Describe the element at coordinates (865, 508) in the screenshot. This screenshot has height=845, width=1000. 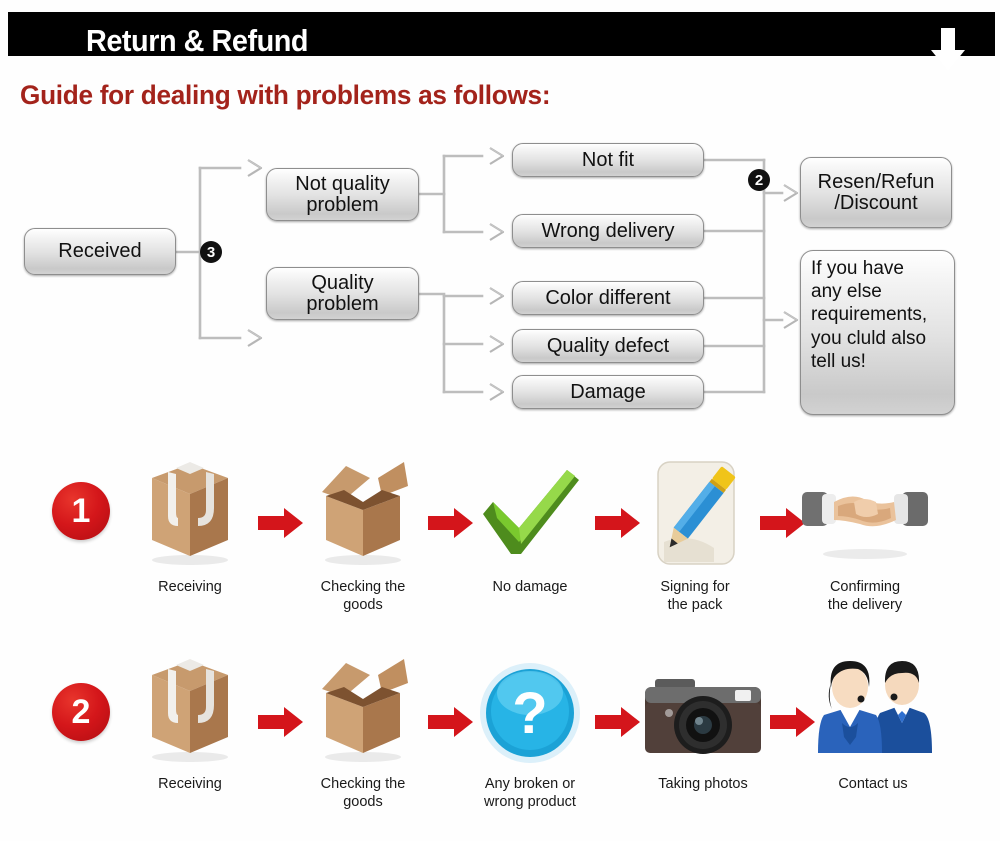
I see `handshake-icon` at that location.